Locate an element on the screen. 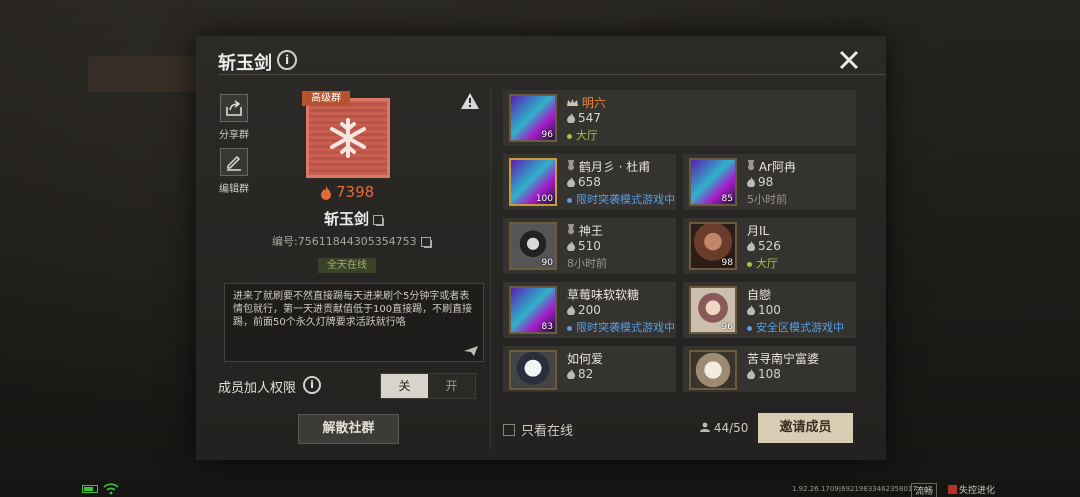  group-tier-badge: 高级群 is located at coordinates (326, 98).